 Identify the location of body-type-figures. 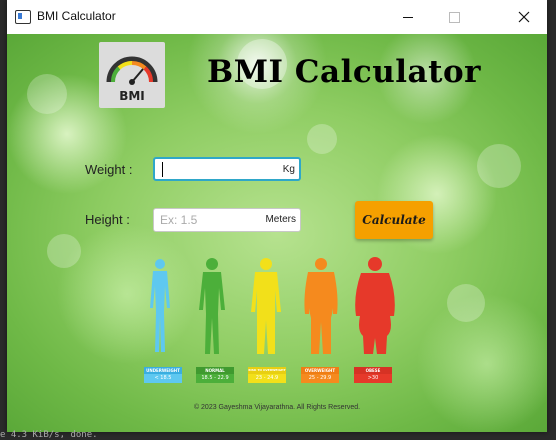
(269, 308).